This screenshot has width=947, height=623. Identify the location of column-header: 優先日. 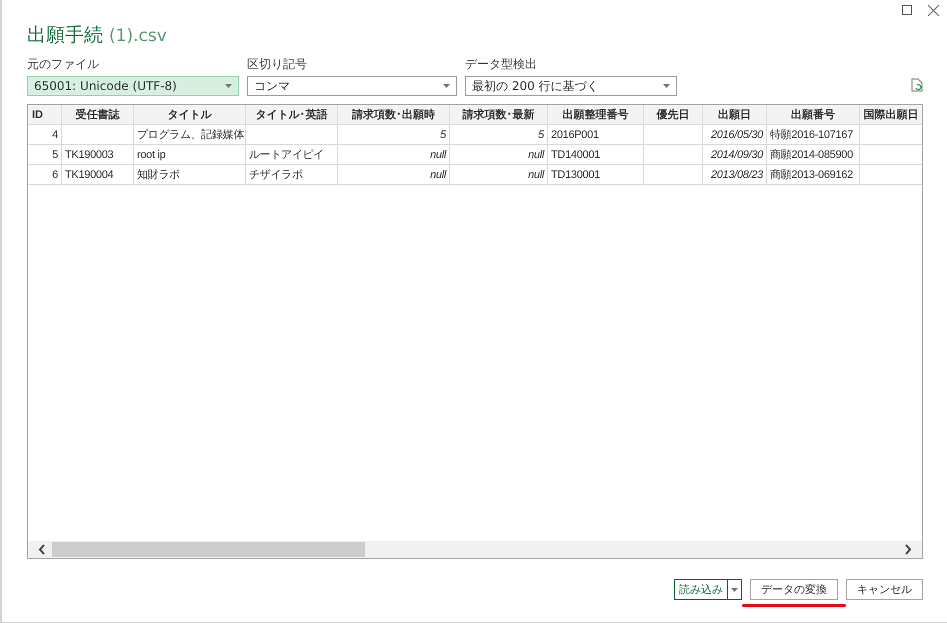
(673, 115).